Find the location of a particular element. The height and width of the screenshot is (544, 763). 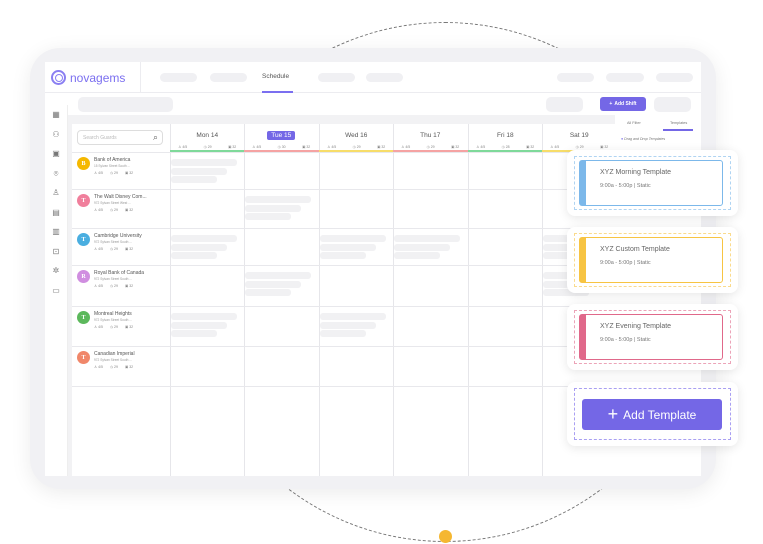

search-icon: ⌕ is located at coordinates (155, 137).